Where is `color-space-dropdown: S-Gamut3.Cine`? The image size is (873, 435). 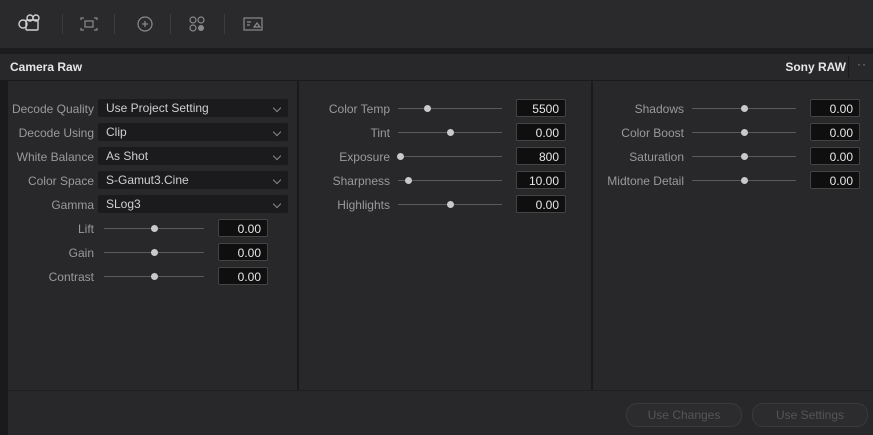 color-space-dropdown: S-Gamut3.Cine is located at coordinates (193, 180).